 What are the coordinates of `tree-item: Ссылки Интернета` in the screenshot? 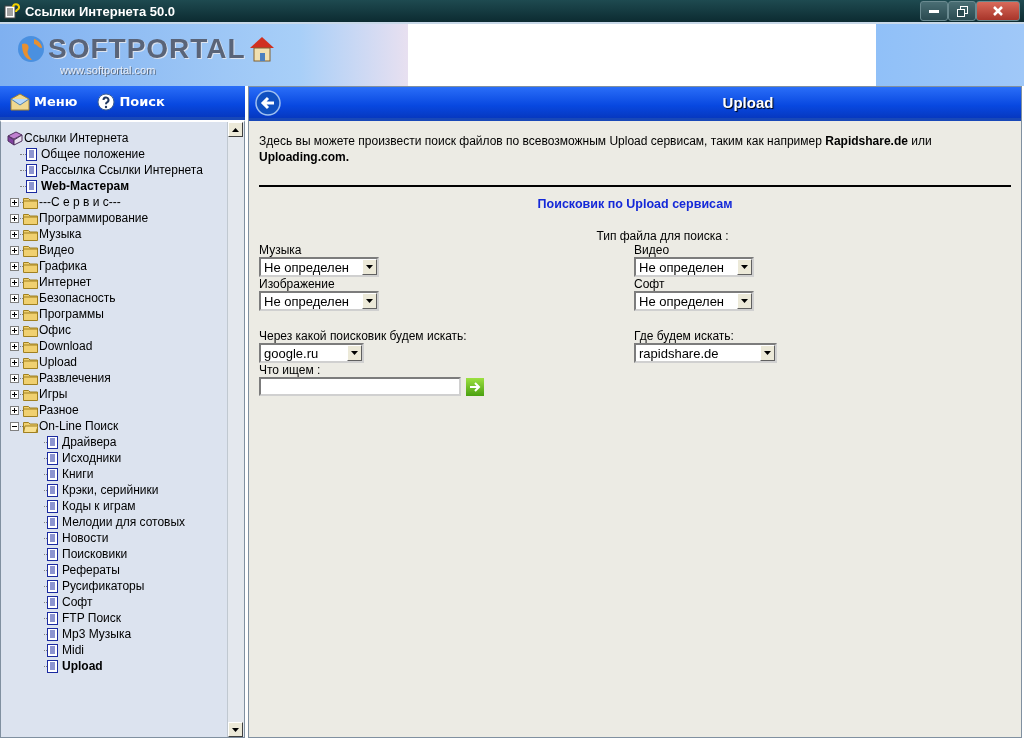 It's located at (76, 138).